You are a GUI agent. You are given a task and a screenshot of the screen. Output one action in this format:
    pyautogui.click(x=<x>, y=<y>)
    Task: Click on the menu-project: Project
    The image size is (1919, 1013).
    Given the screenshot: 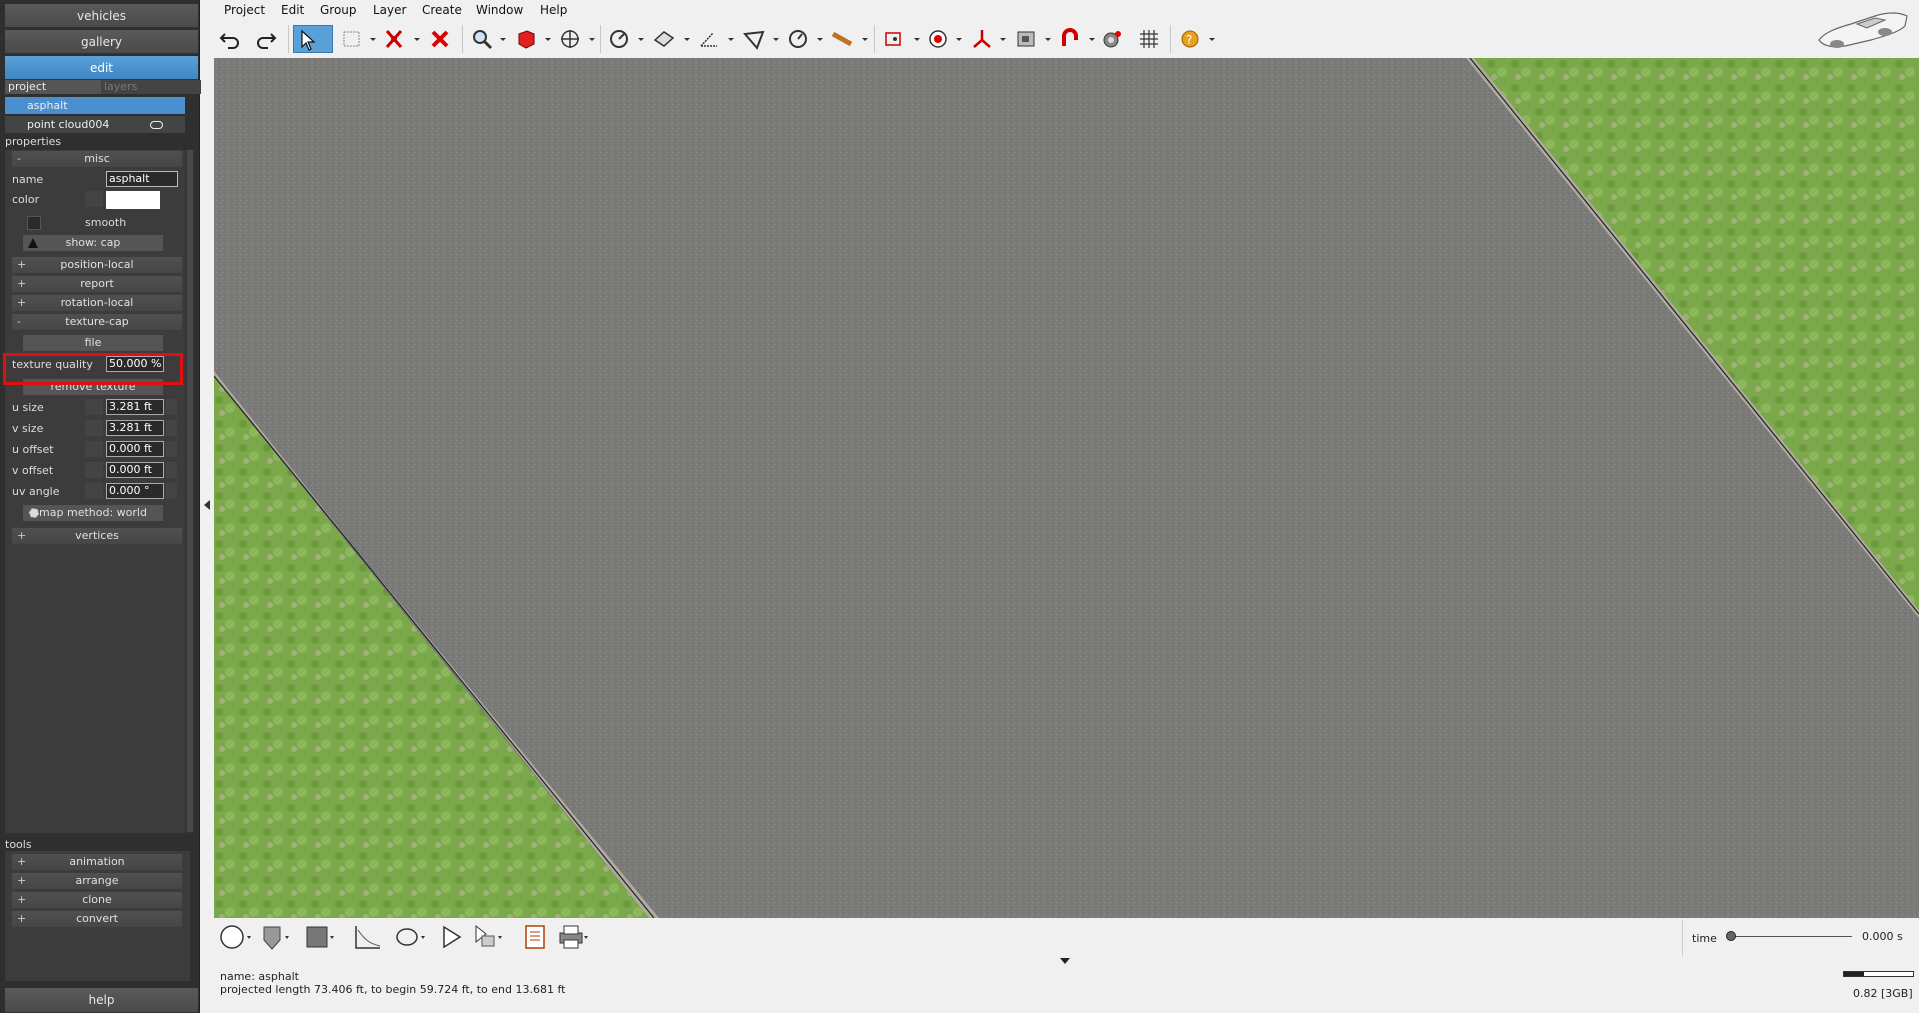 What is the action you would take?
    pyautogui.click(x=244, y=10)
    